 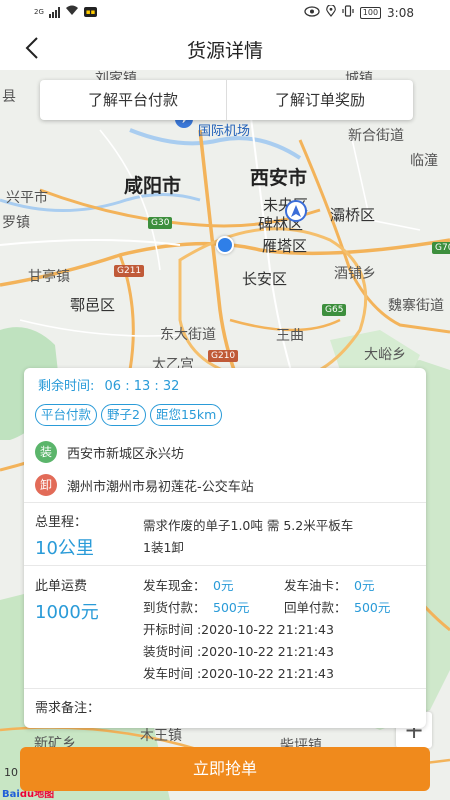 I want to click on load-address: 西安市新城区永兴坊, so click(x=126, y=454).